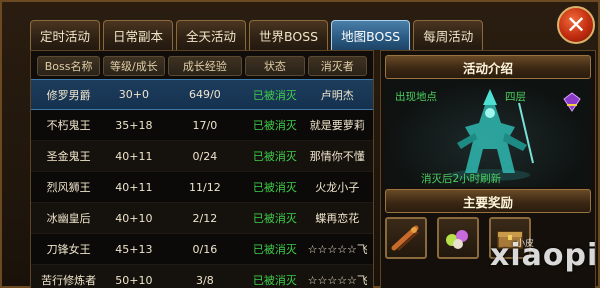  Describe the element at coordinates (69, 66) in the screenshot. I see `header-boss-name: Boss名称` at that location.